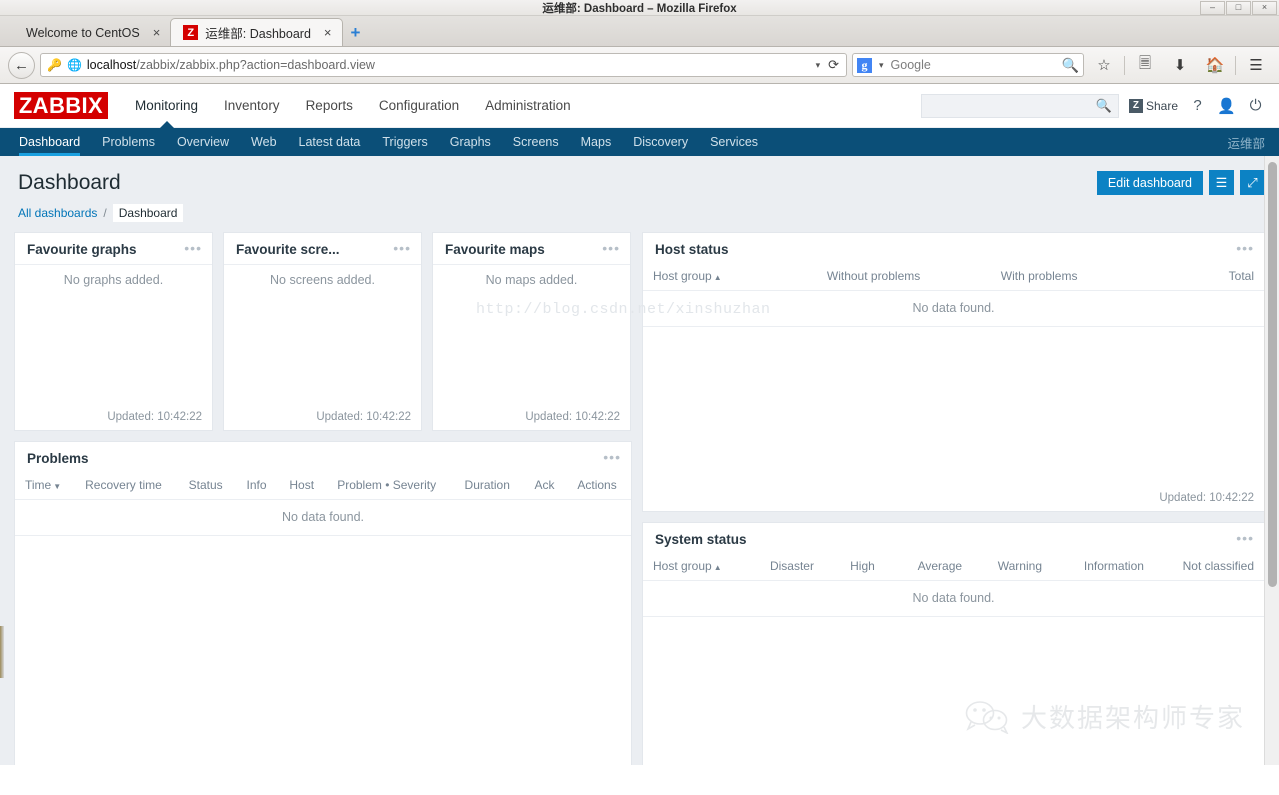 The image size is (1279, 795). What do you see at coordinates (404, 142) in the screenshot?
I see `subnav-item-triggers: Triggers` at bounding box center [404, 142].